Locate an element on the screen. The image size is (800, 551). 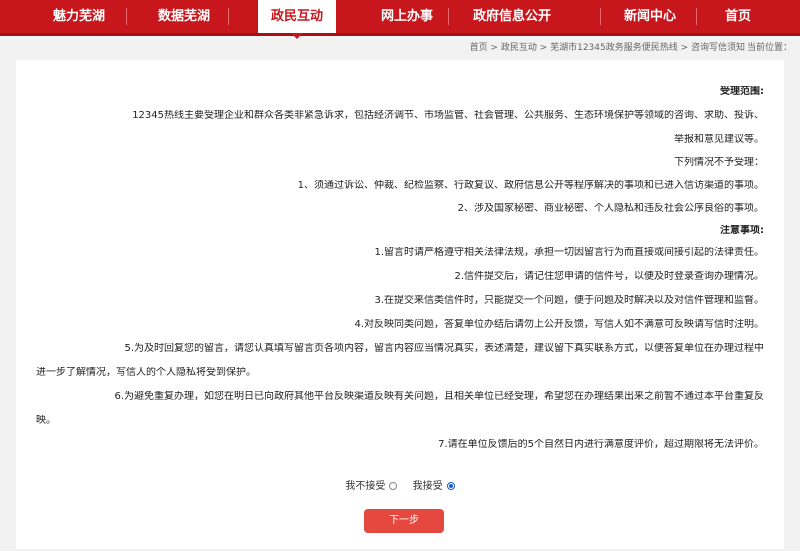
not-accepted-intro: 下列情况不予受理： is located at coordinates (719, 162).